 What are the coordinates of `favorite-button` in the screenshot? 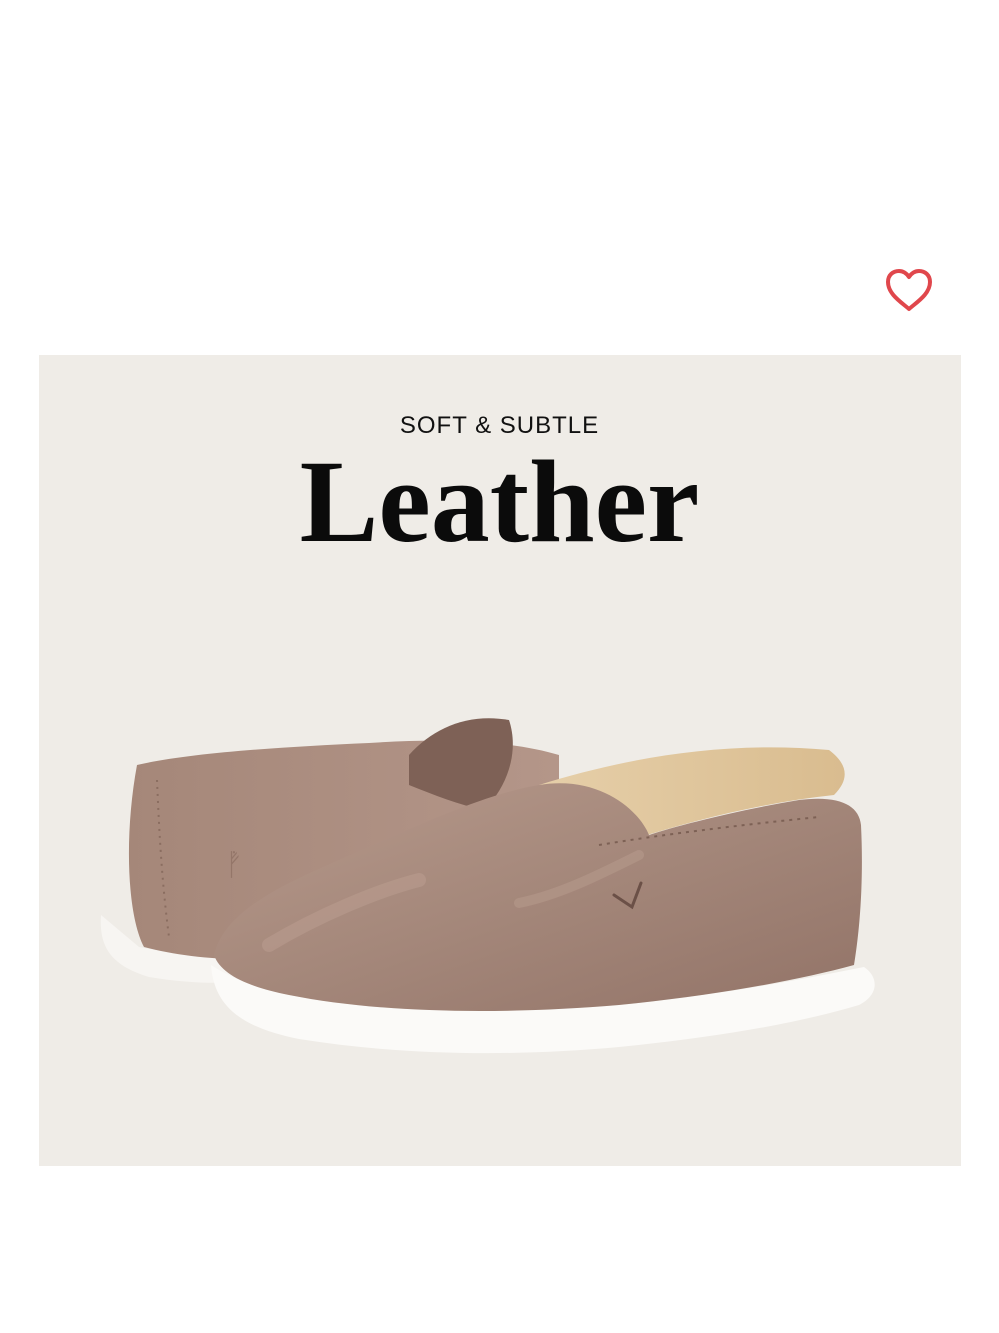 It's located at (909, 290).